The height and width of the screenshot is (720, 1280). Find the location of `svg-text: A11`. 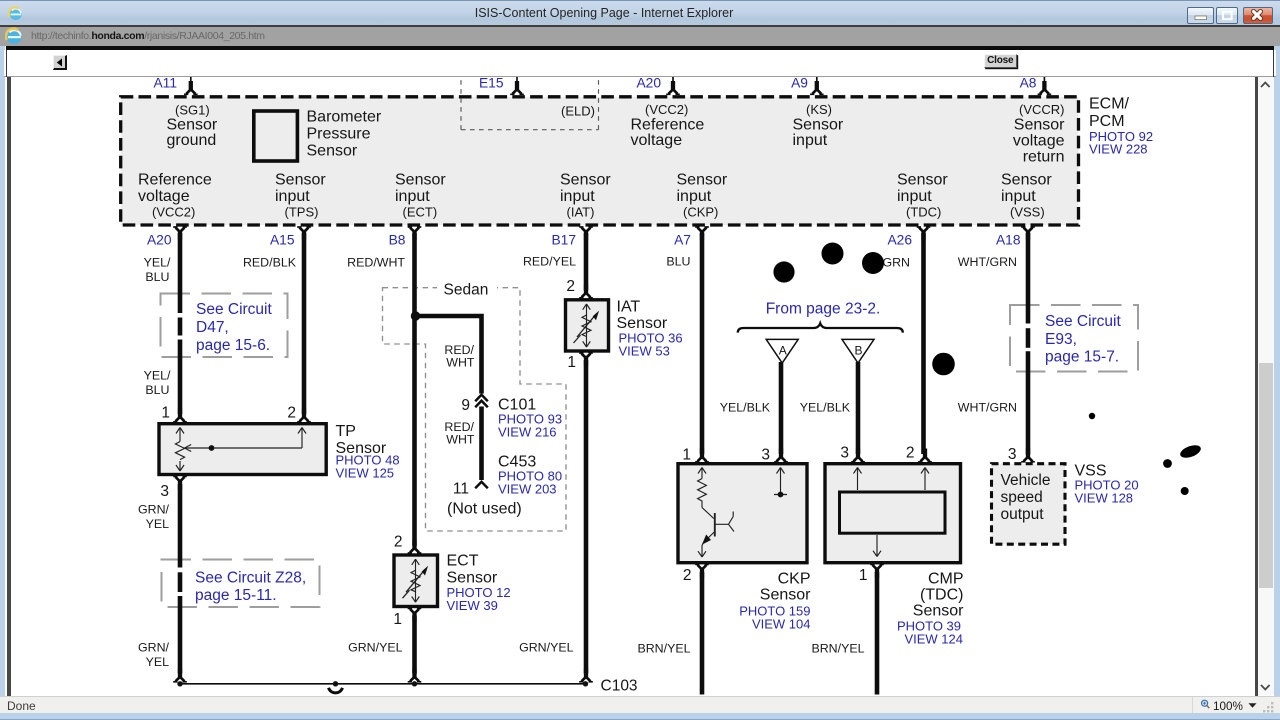

svg-text: A11 is located at coordinates (165, 83).